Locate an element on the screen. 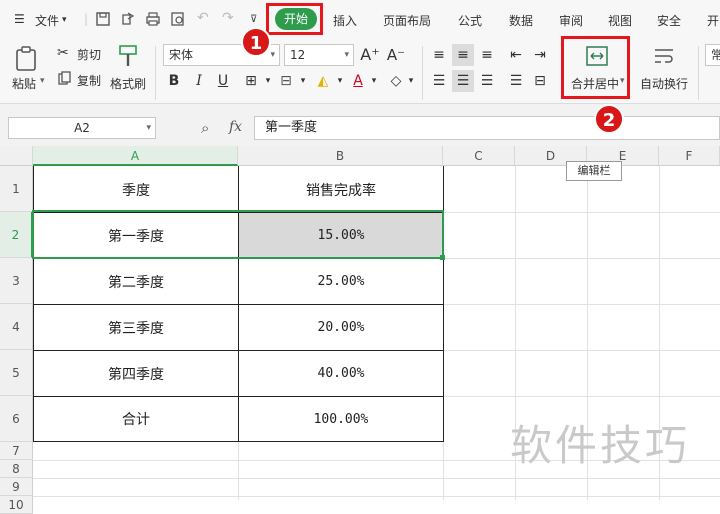 Image resolution: width=720 pixels, height=514 pixels. cell-a1: 季度 is located at coordinates (136, 189).